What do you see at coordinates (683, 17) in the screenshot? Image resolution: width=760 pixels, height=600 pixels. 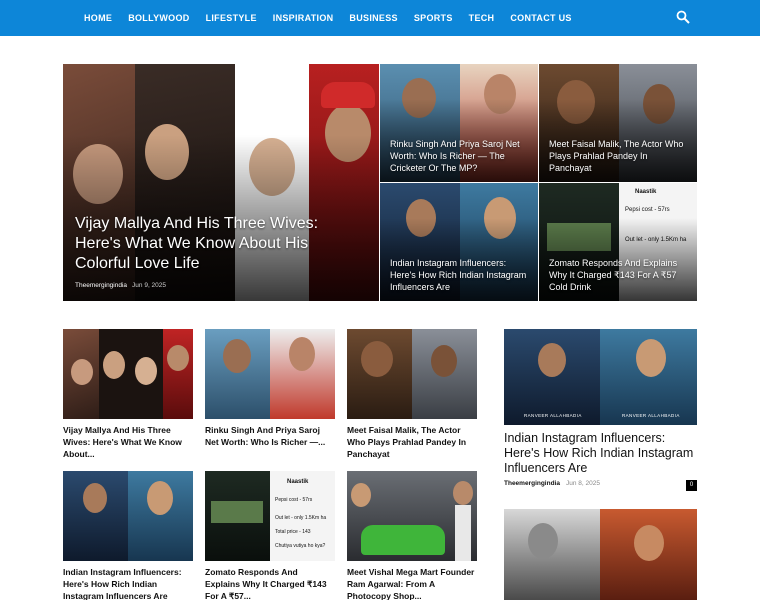 I see `search-icon` at bounding box center [683, 17].